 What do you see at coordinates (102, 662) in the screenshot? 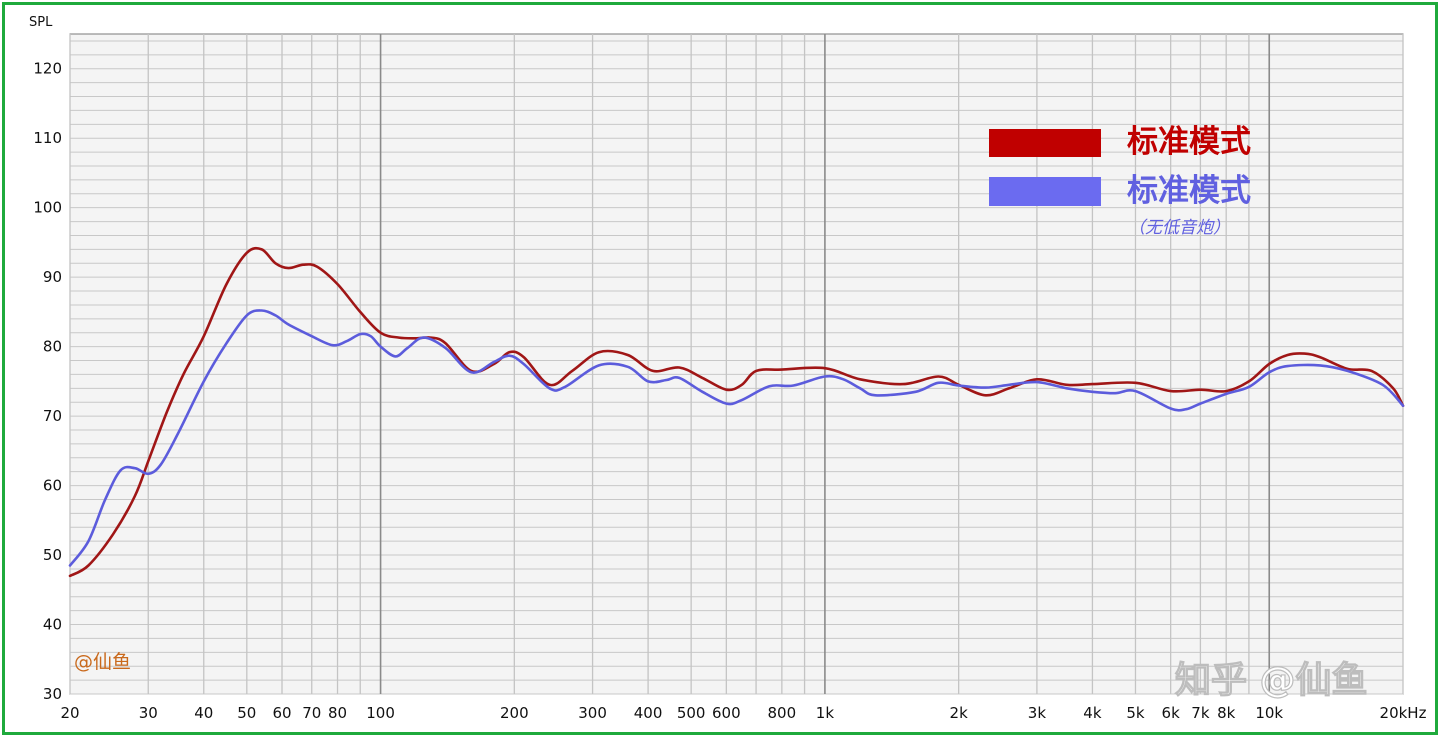
I see `watermark-inner: @仙鱼` at bounding box center [102, 662].